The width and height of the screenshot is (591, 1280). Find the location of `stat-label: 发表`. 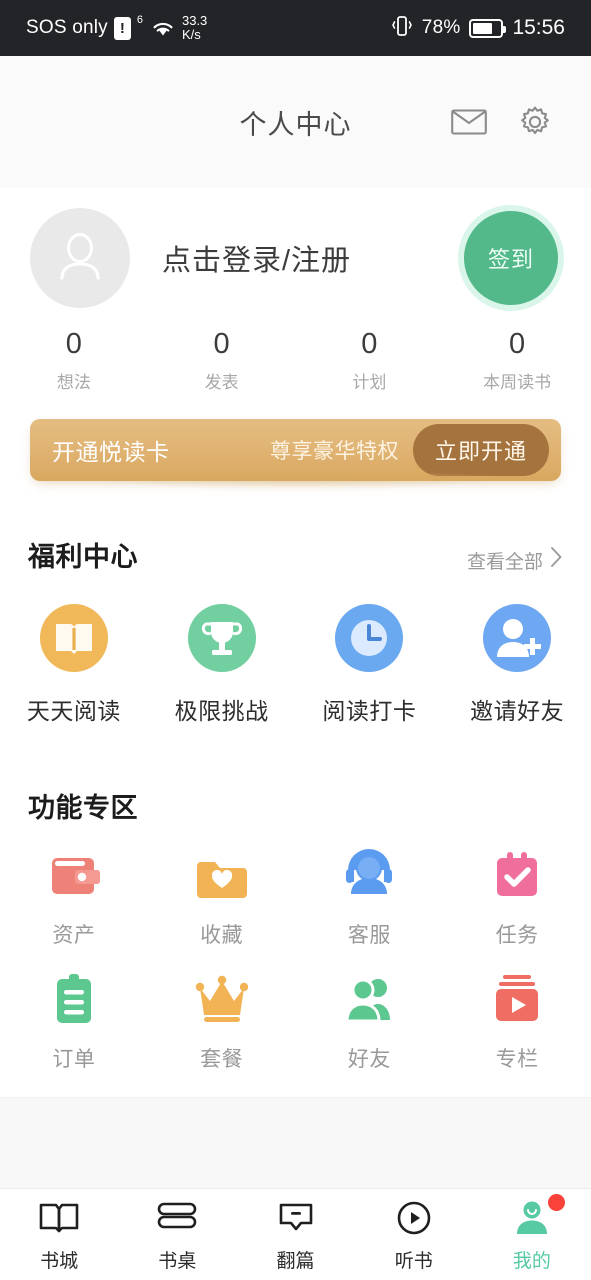

stat-label: 发表 is located at coordinates (221, 383).